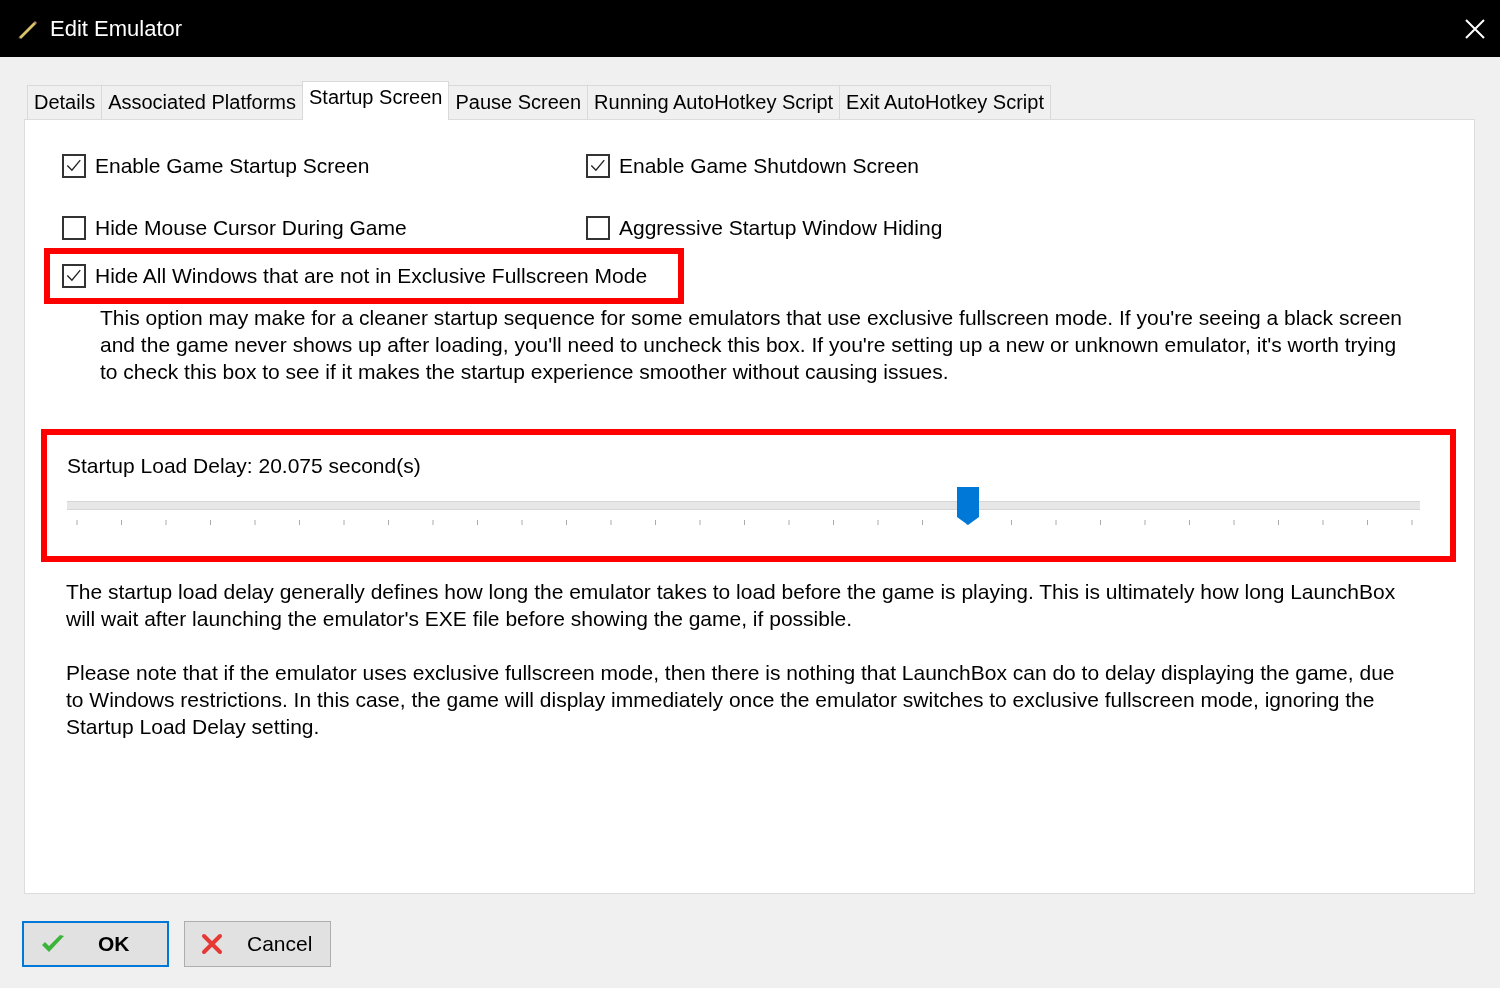  What do you see at coordinates (731, 605) in the screenshot?
I see `help-paragraph: The startup load delay generally defines how long the emulator takes to load before the game is playing. This is ultimately how long LaunchBox will wait after launching the emulator's EXE file before showing the game, if possible.` at bounding box center [731, 605].